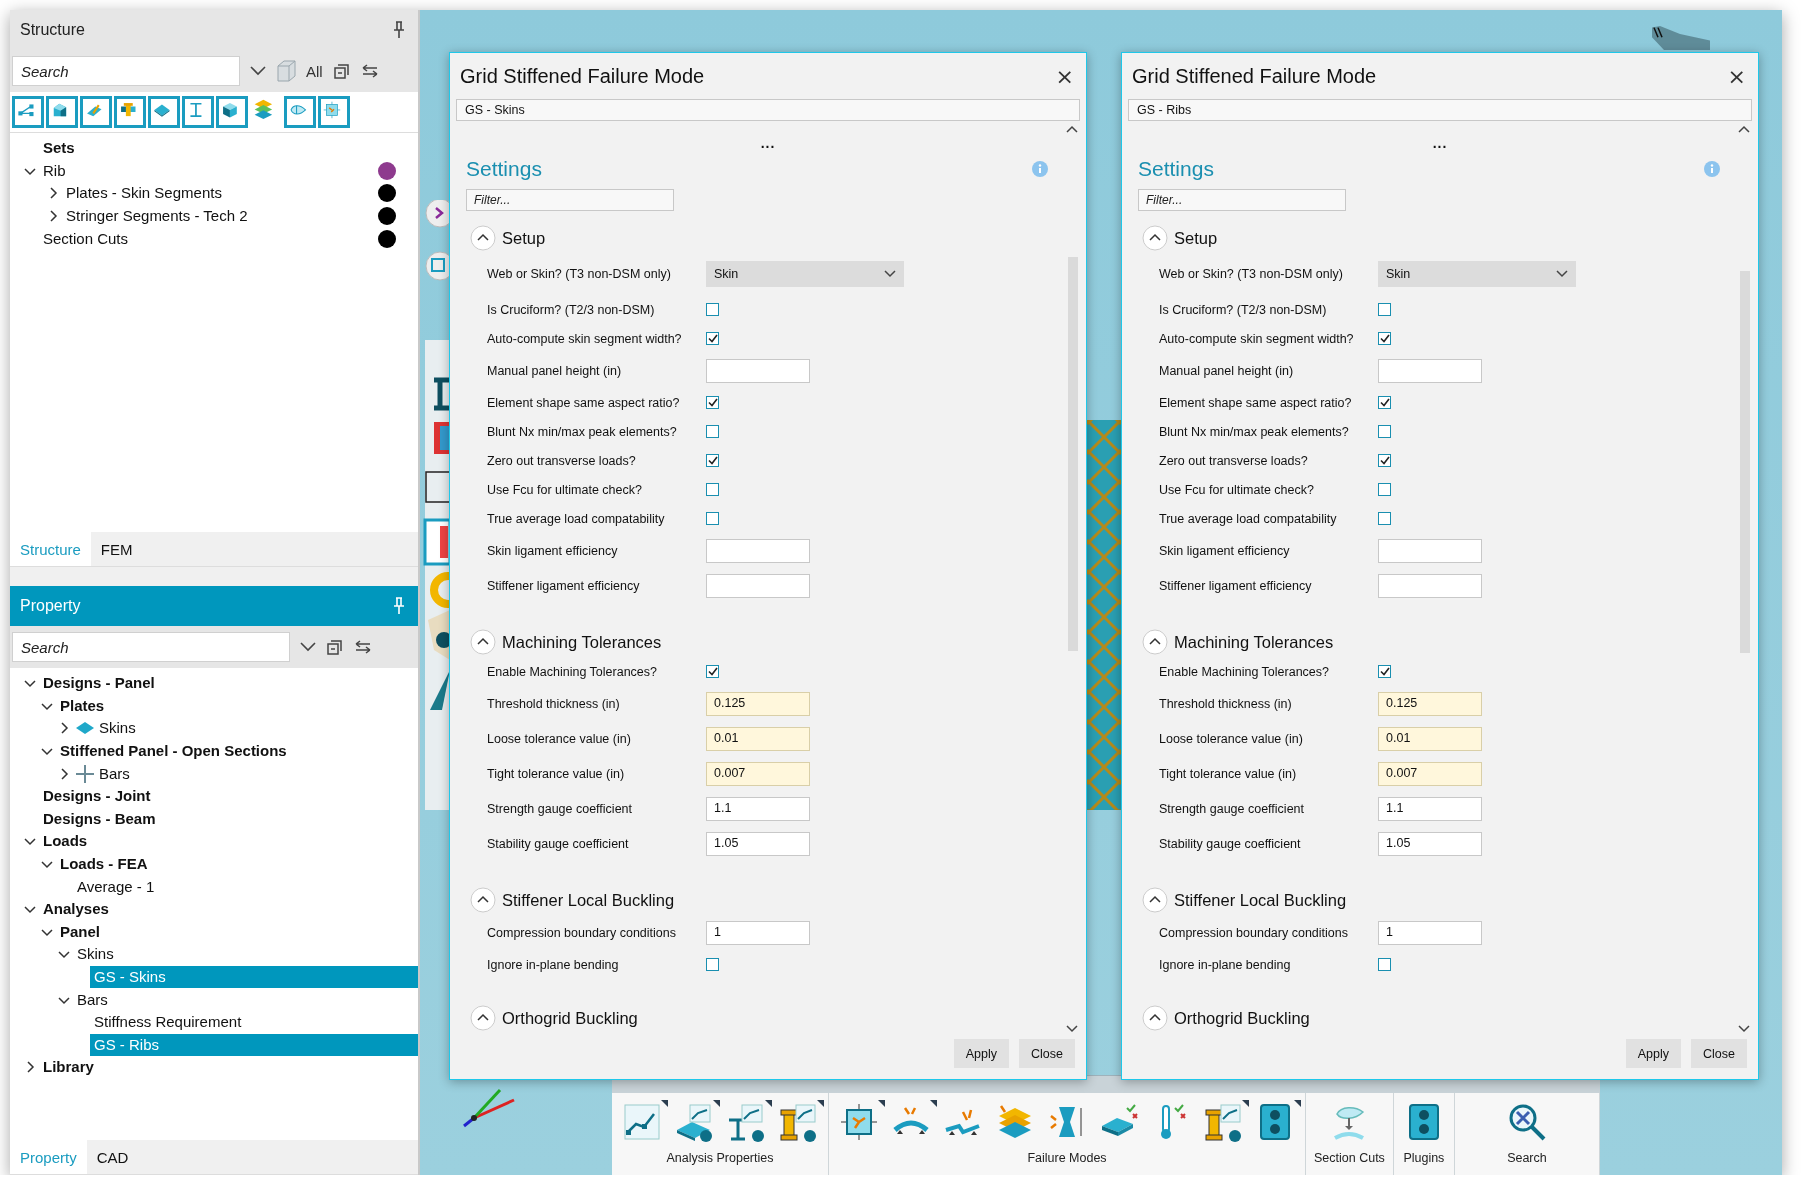 The height and width of the screenshot is (1195, 1806). I want to click on panel-icon, so click(859, 1122).